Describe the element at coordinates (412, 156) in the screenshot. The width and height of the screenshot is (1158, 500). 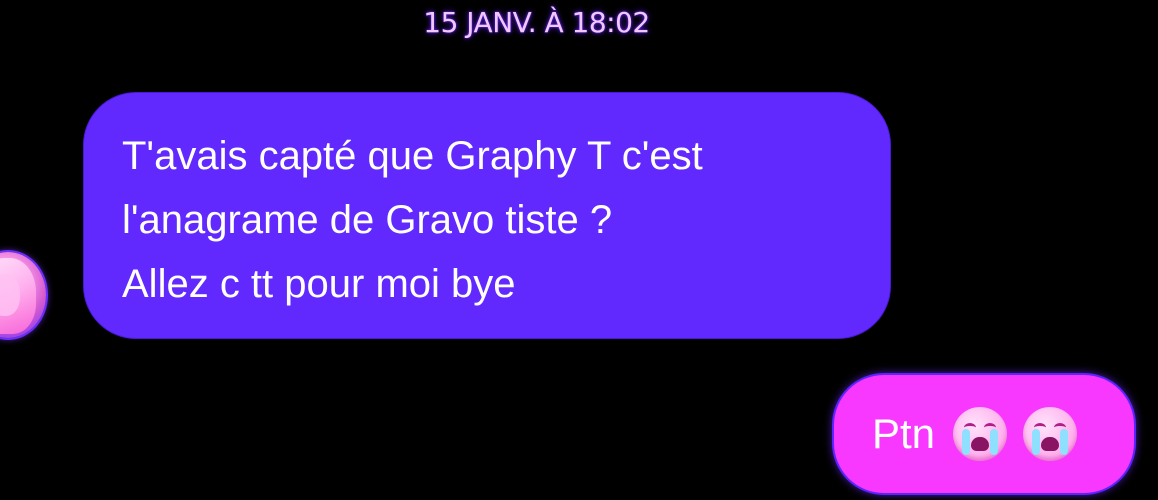
I see `message-line: T'avais capté que Graphy T c'est` at that location.